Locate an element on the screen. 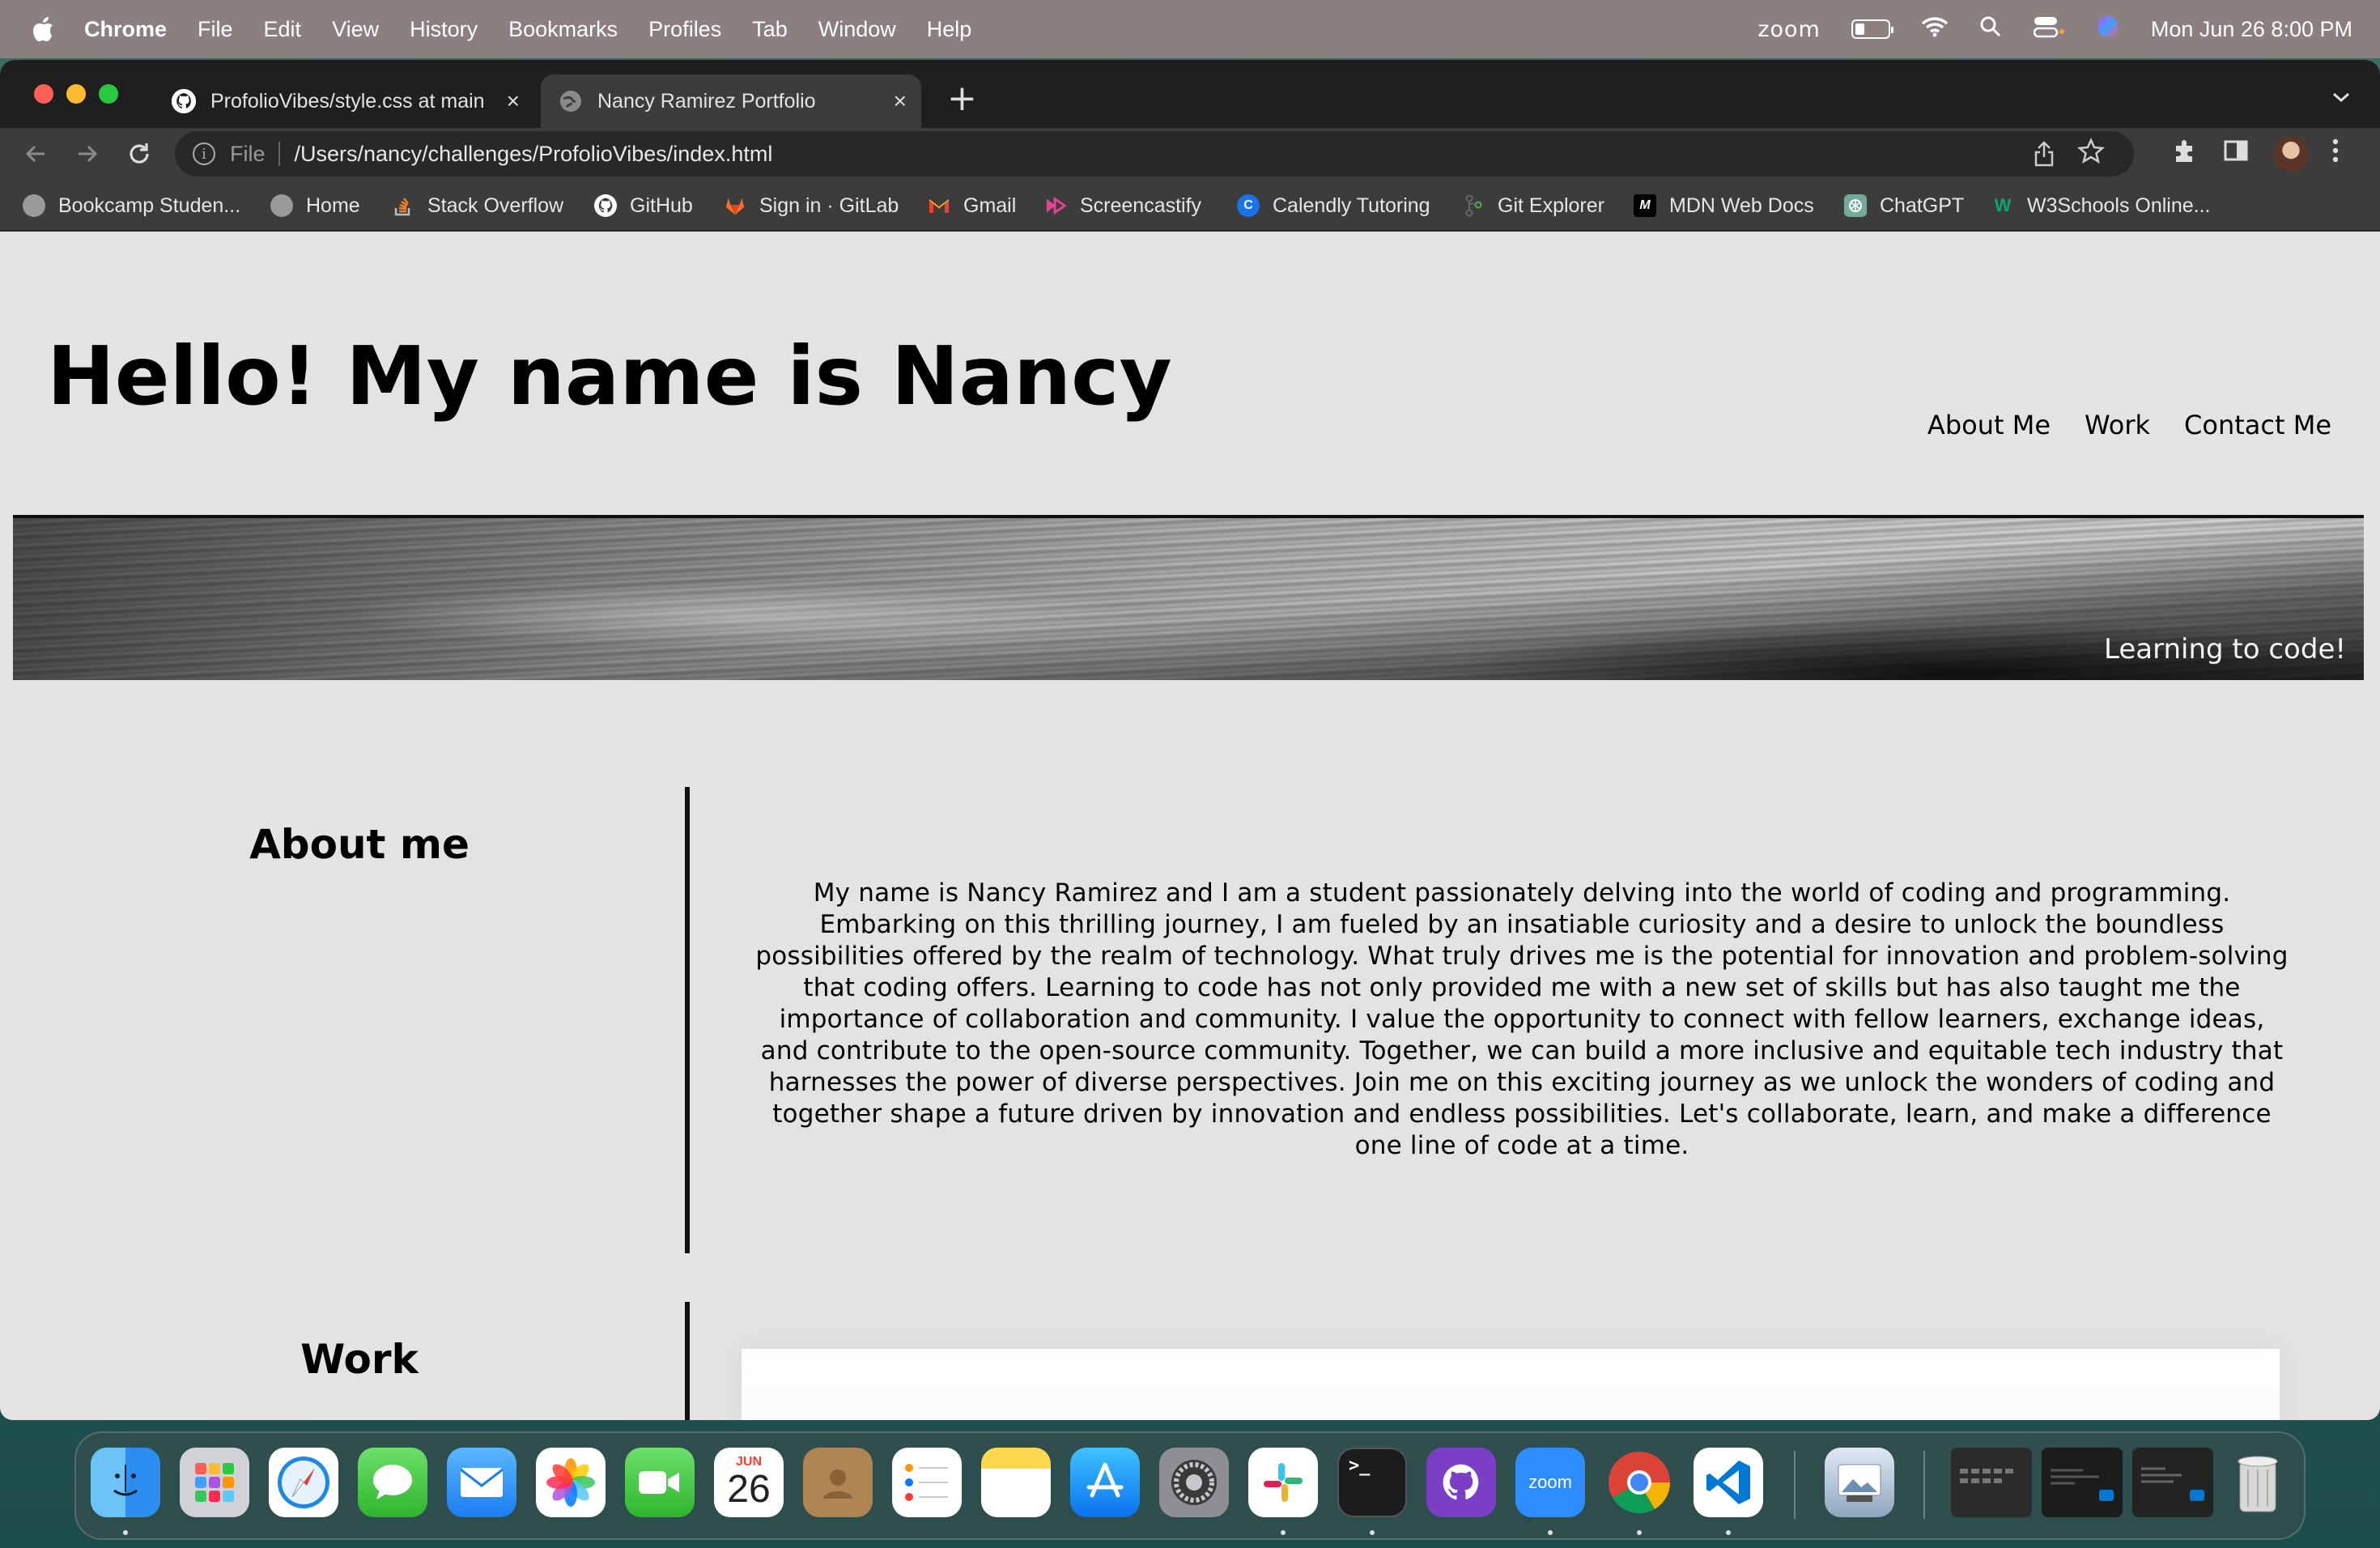 The height and width of the screenshot is (1548, 2380). bookmark-calendly: C Calendly Tutoring is located at coordinates (1333, 206).